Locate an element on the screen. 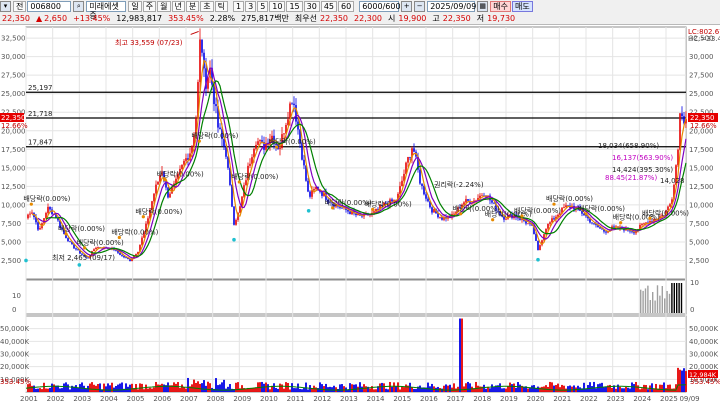 This screenshot has height=404, width=720. rights-annotation: 권리락(-2.24%) is located at coordinates (459, 184).